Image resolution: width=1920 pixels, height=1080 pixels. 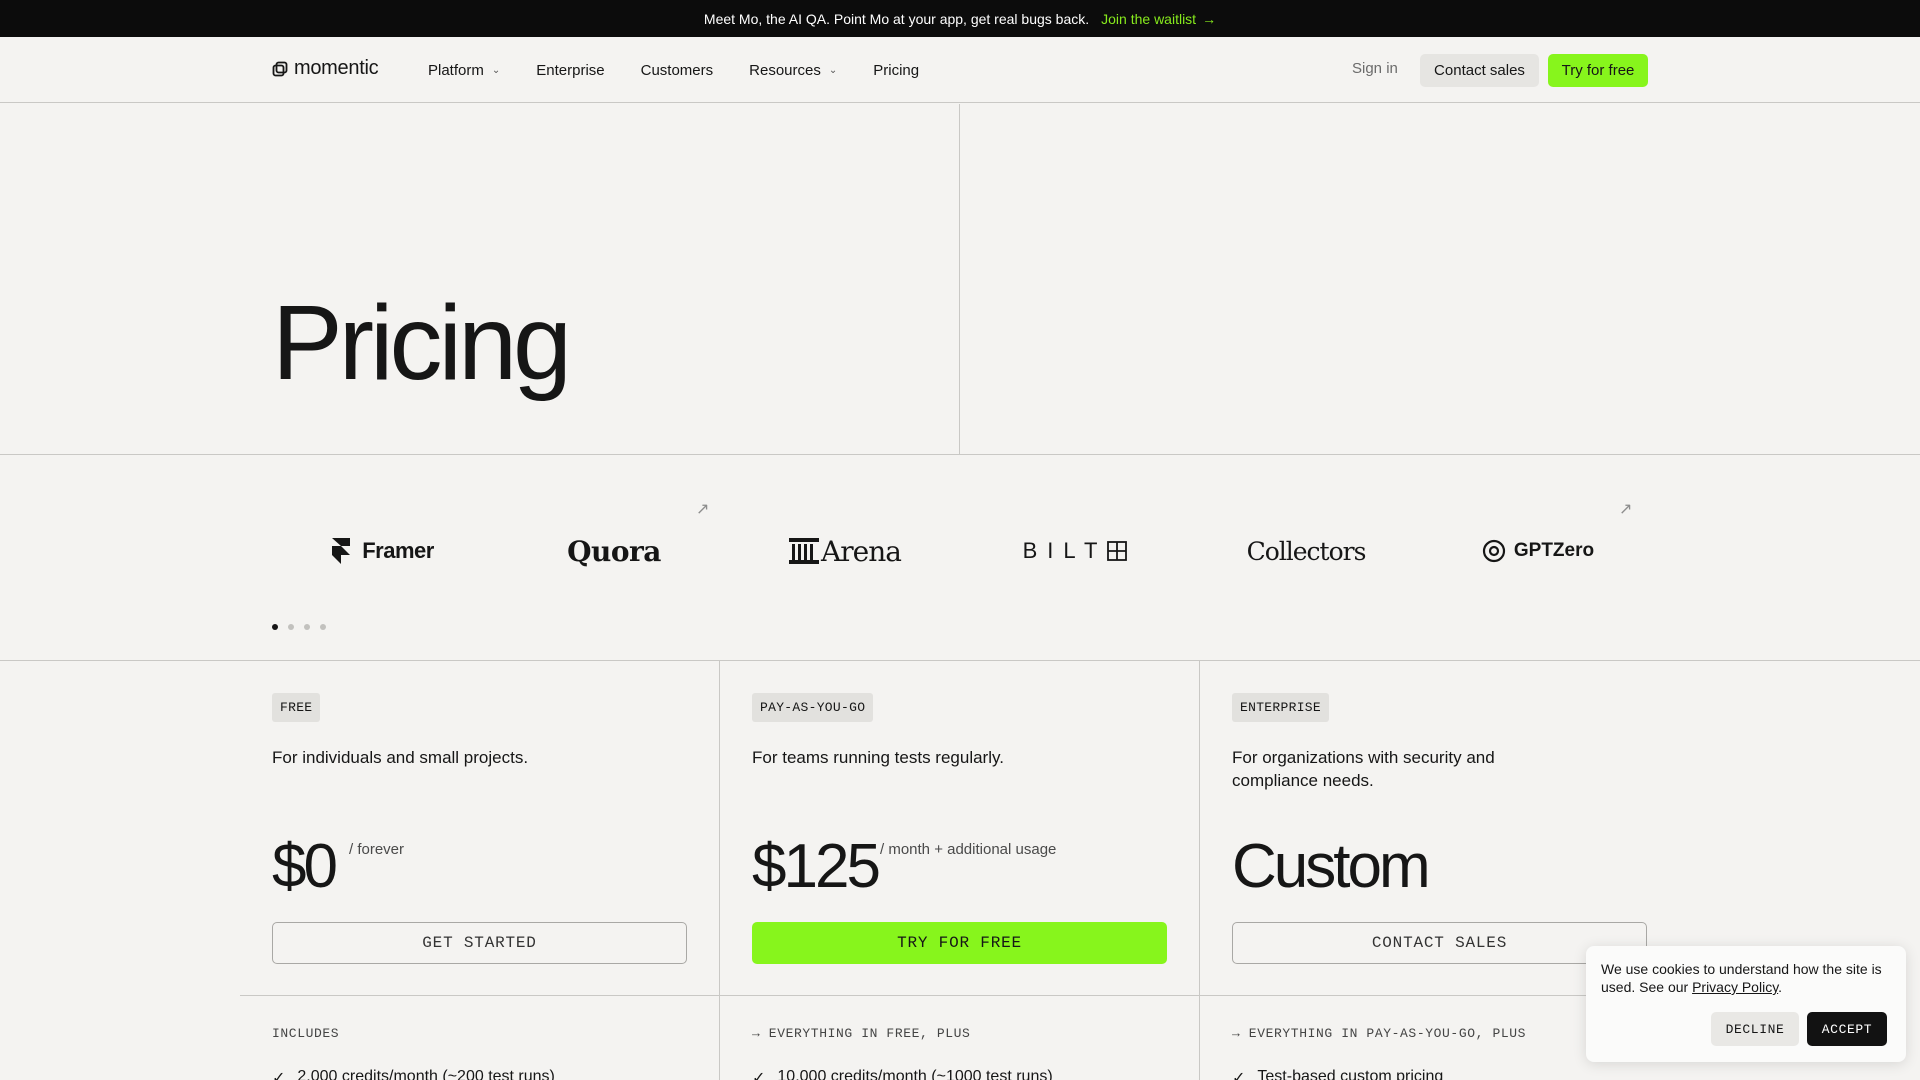 I want to click on tier-feature: ✓ Test-based custom pricing, so click(x=1337, y=1074).